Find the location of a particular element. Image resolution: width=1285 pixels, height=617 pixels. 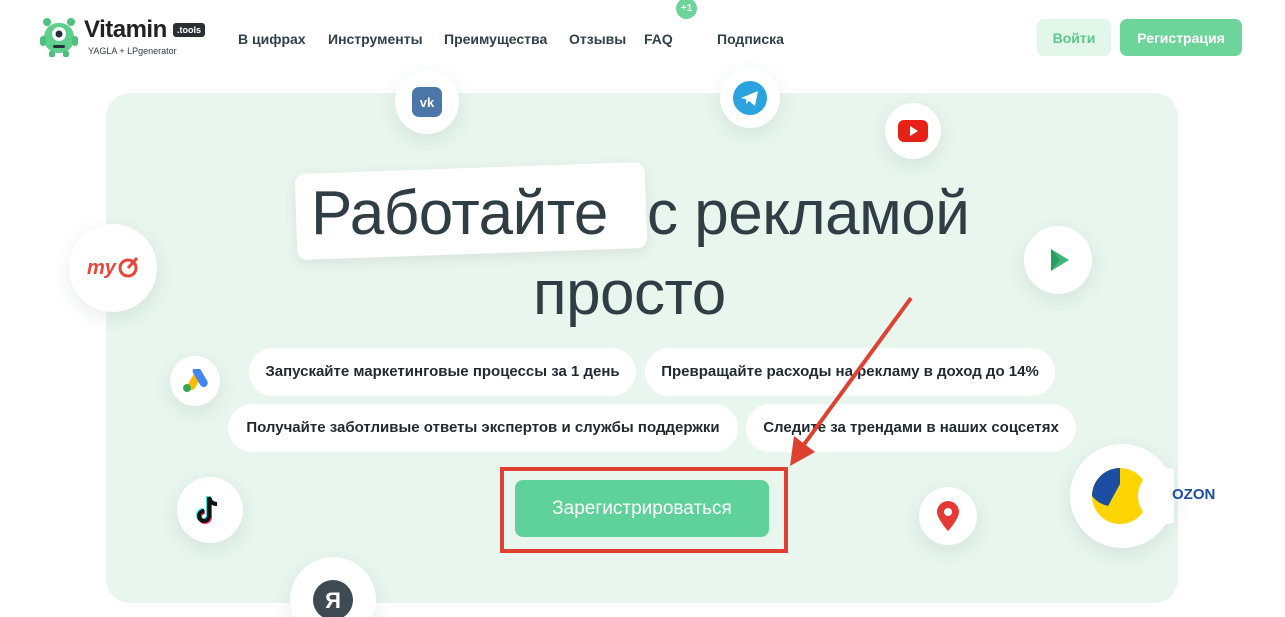

annotation-highlight-box is located at coordinates (644, 510).